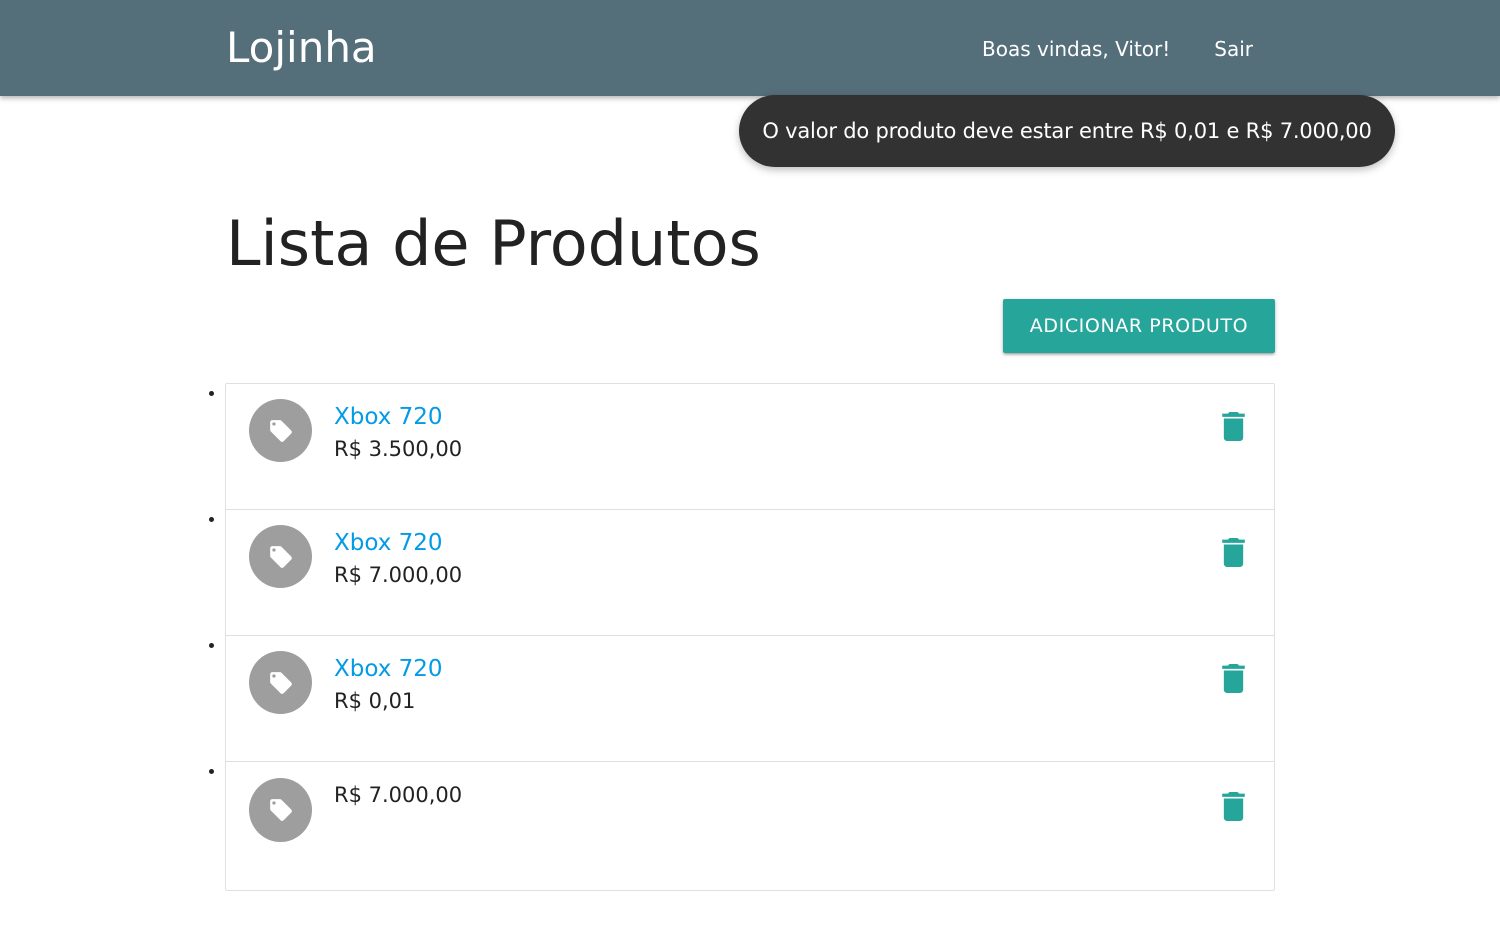 This screenshot has height=933, width=1500. Describe the element at coordinates (750, 447) in the screenshot. I see `list-item: Xbox 720 R$ 3.500,00` at that location.